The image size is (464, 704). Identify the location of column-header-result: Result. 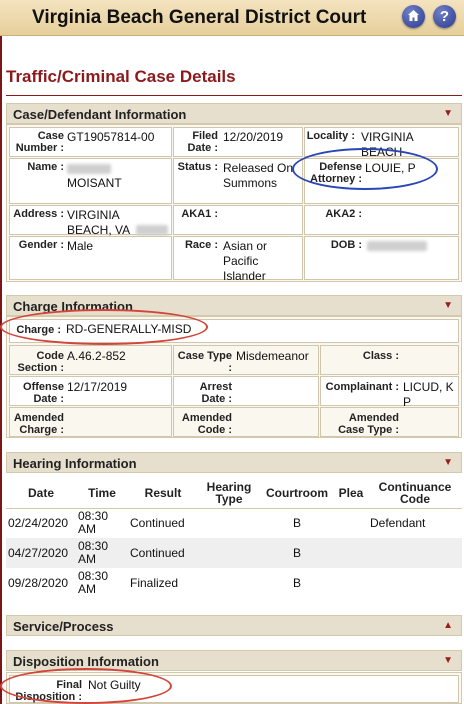
(163, 493).